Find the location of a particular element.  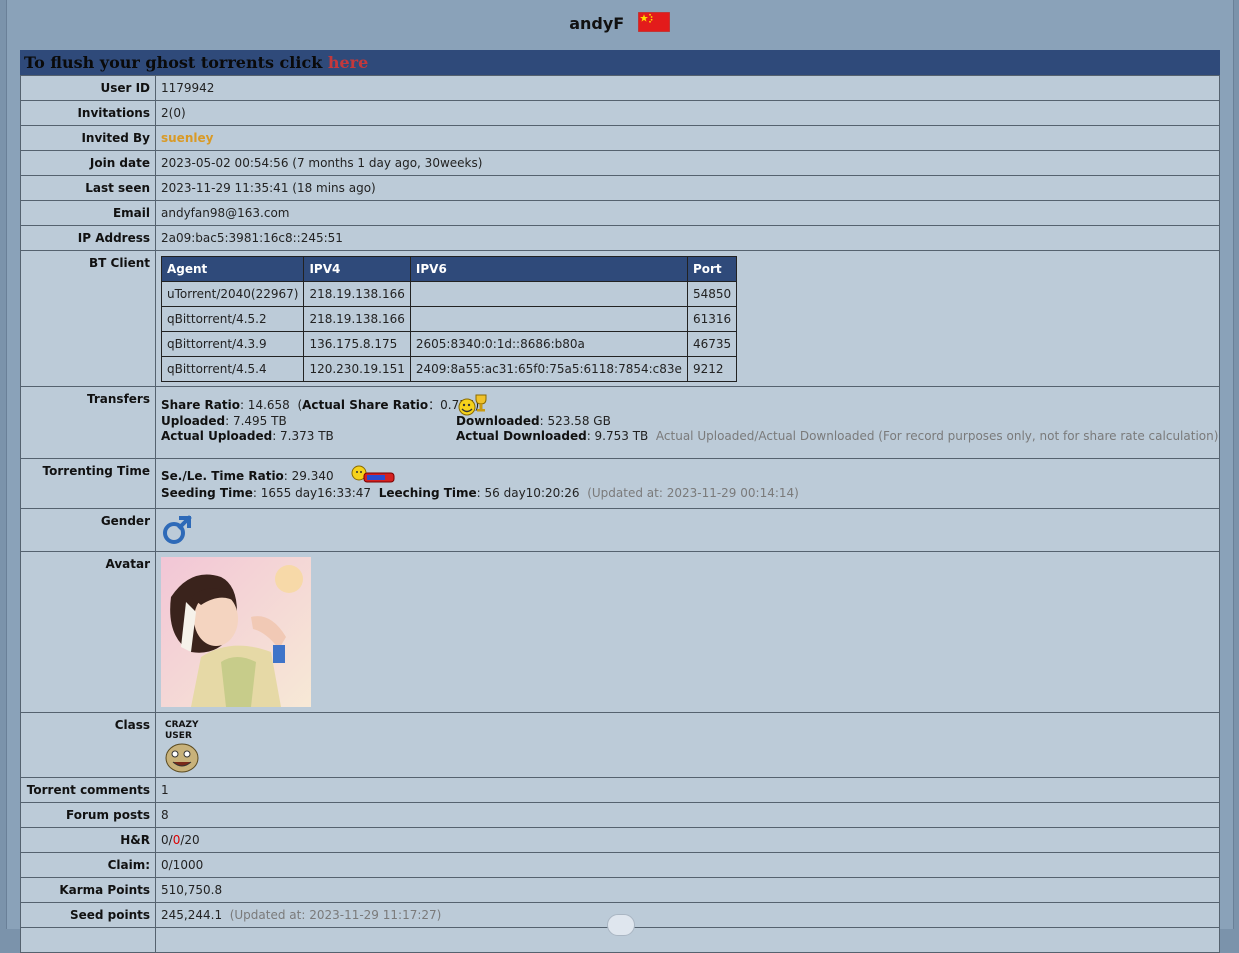

downloaded-value: : 523.58 GB is located at coordinates (575, 421).